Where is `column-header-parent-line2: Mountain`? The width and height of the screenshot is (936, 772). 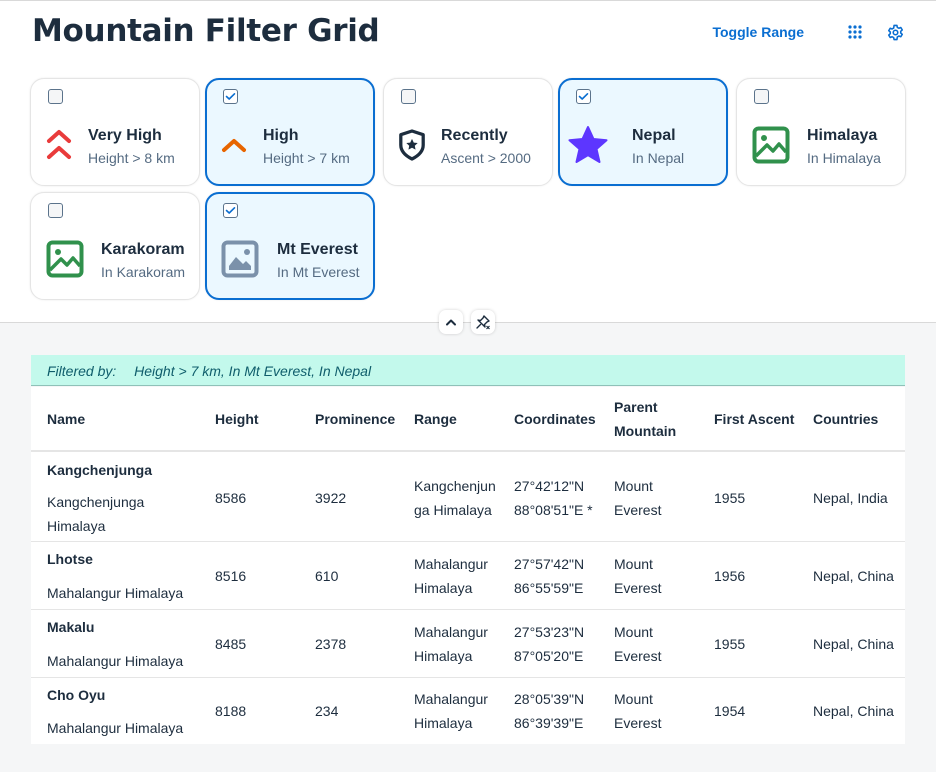 column-header-parent-line2: Mountain is located at coordinates (645, 431).